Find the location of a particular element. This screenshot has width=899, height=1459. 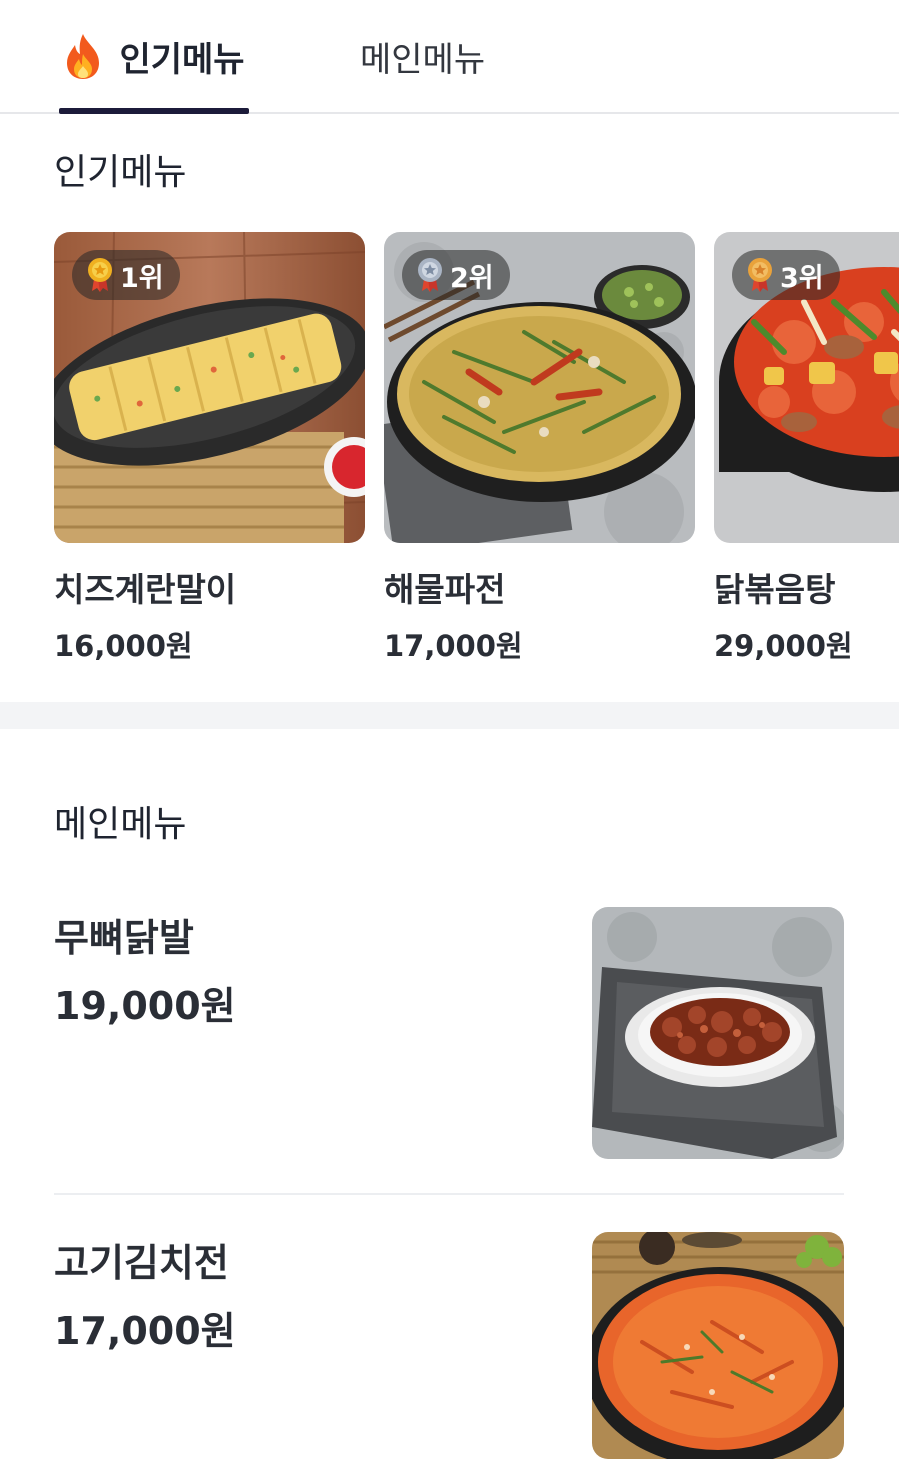

menu-price: 29,000원 is located at coordinates (783, 646).